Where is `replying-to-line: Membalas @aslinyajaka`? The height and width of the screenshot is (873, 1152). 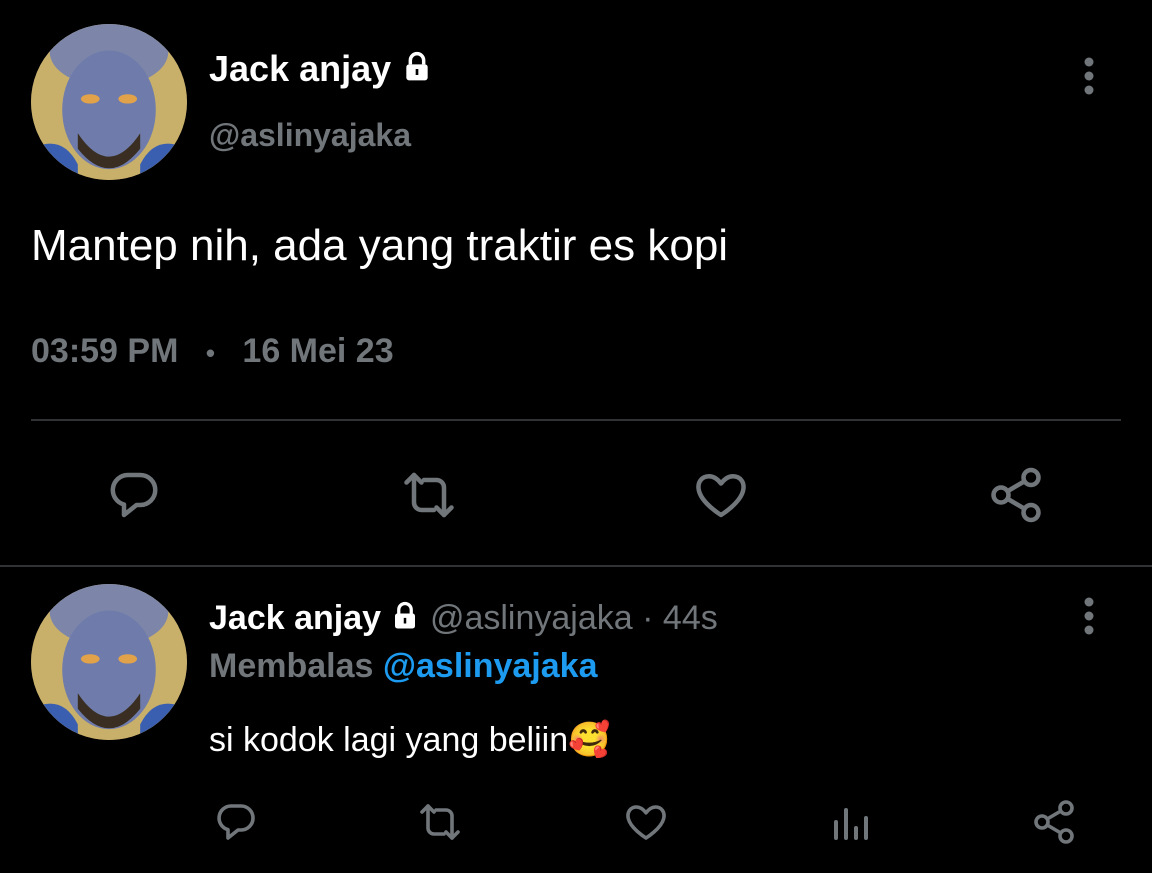
replying-to-line: Membalas @aslinyajaka is located at coordinates (403, 666).